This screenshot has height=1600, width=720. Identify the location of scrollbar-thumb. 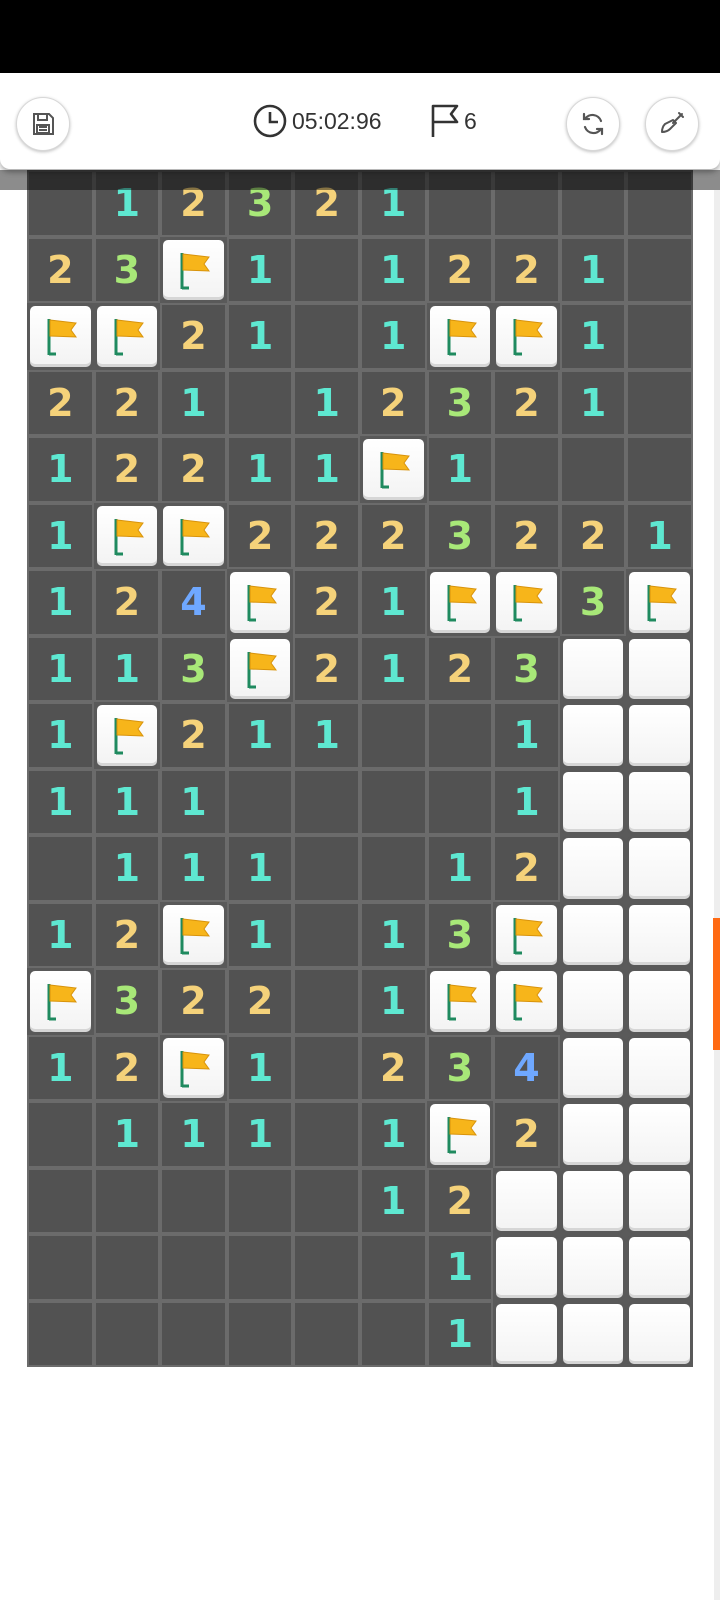
(716, 984).